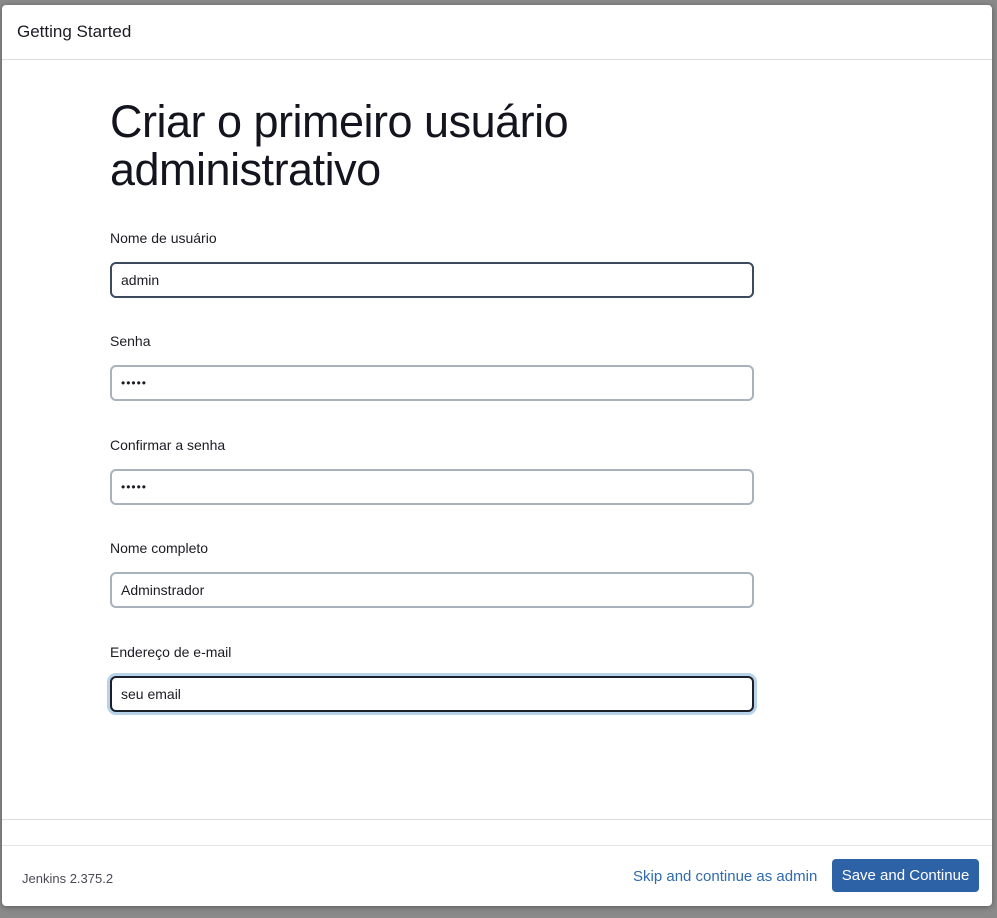 This screenshot has width=997, height=918. I want to click on skip-and-continue-link: Skip and continue as admin, so click(725, 876).